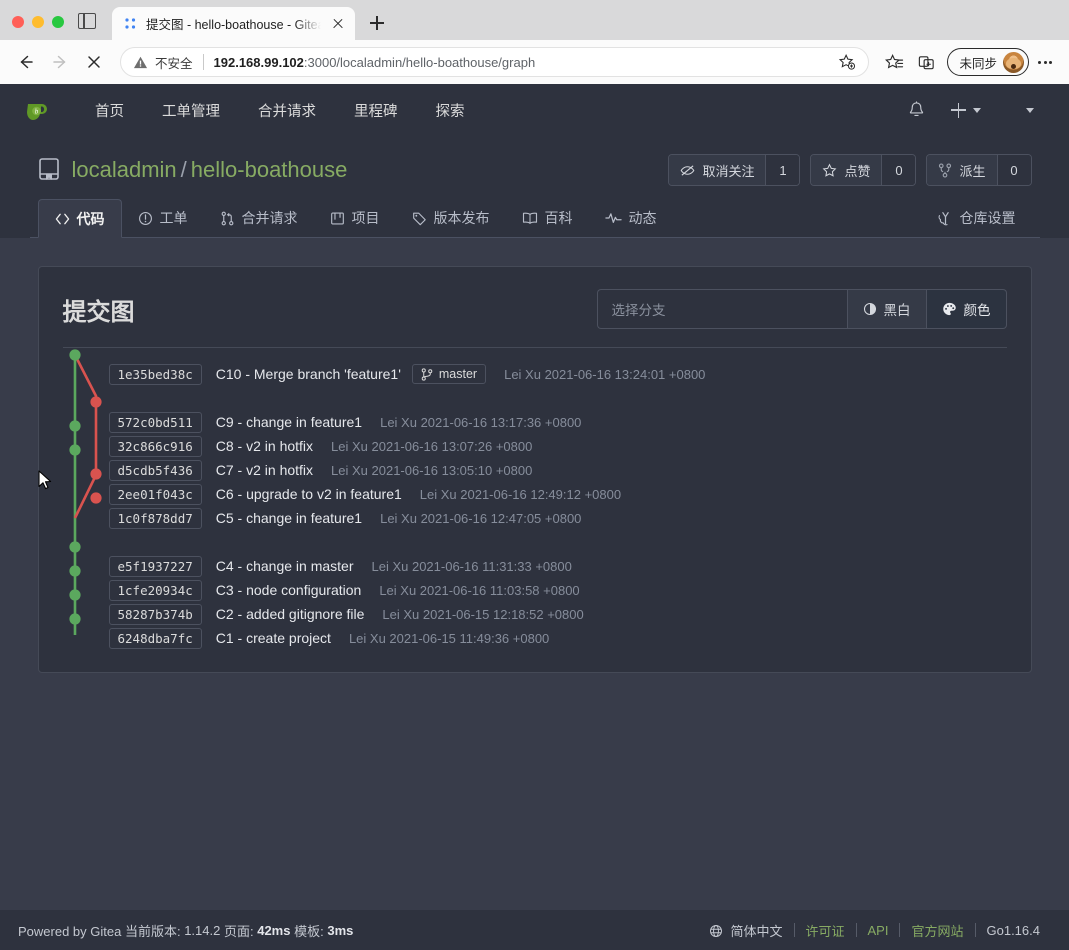 The height and width of the screenshot is (950, 1069). I want to click on commit-sha: 58287b374b, so click(155, 614).